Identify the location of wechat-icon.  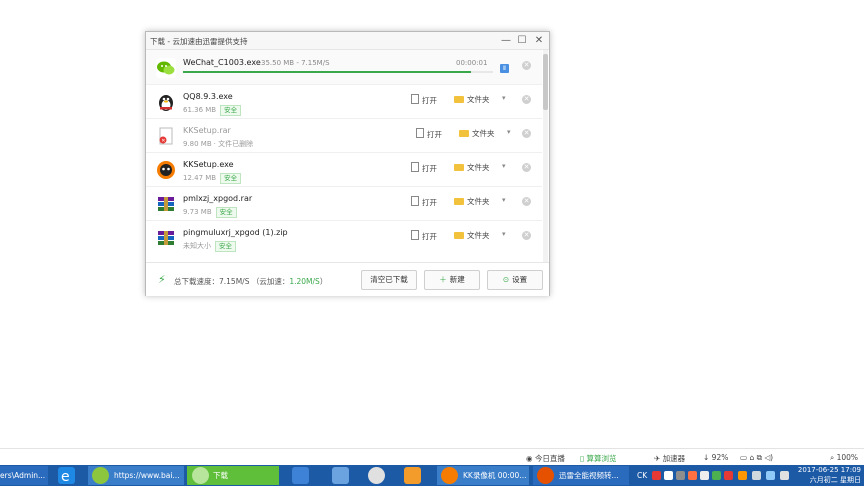
(166, 68).